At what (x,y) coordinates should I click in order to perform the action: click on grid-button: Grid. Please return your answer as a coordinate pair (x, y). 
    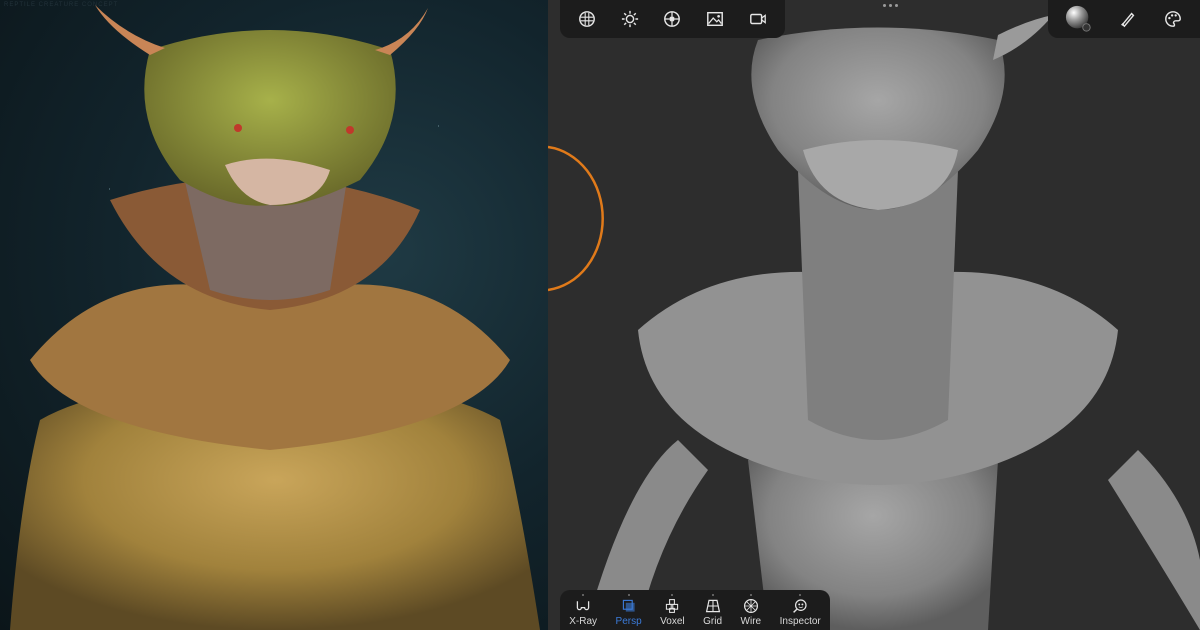
    Looking at the image, I should click on (713, 611).